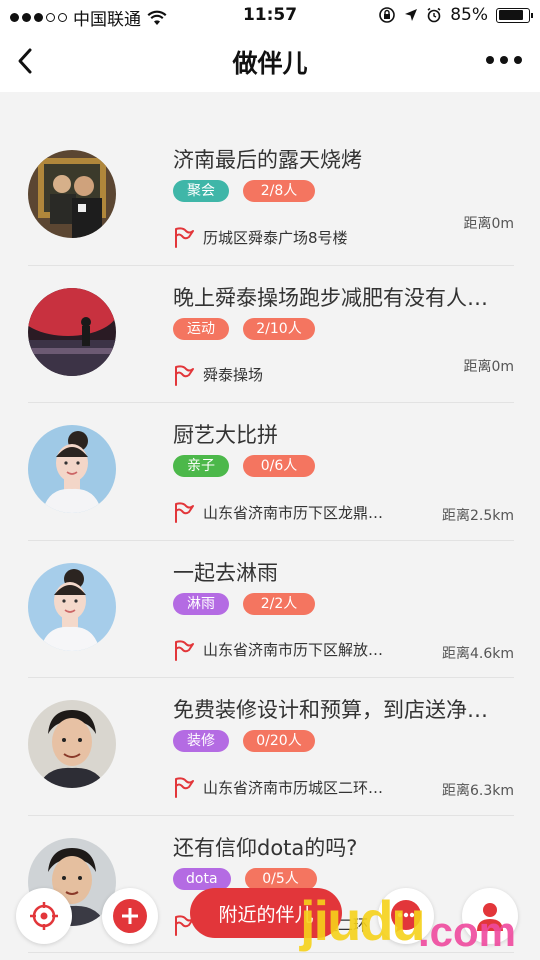 The image size is (540, 960). What do you see at coordinates (266, 913) in the screenshot?
I see `nearby-button: 附近的伴儿` at bounding box center [266, 913].